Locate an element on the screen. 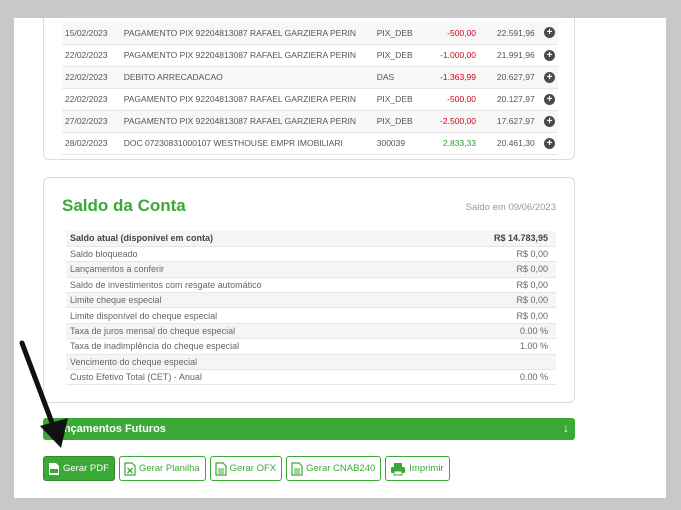 Image resolution: width=681 pixels, height=510 pixels. generate-cnab240-label: Gerar CNAB240 is located at coordinates (341, 468).